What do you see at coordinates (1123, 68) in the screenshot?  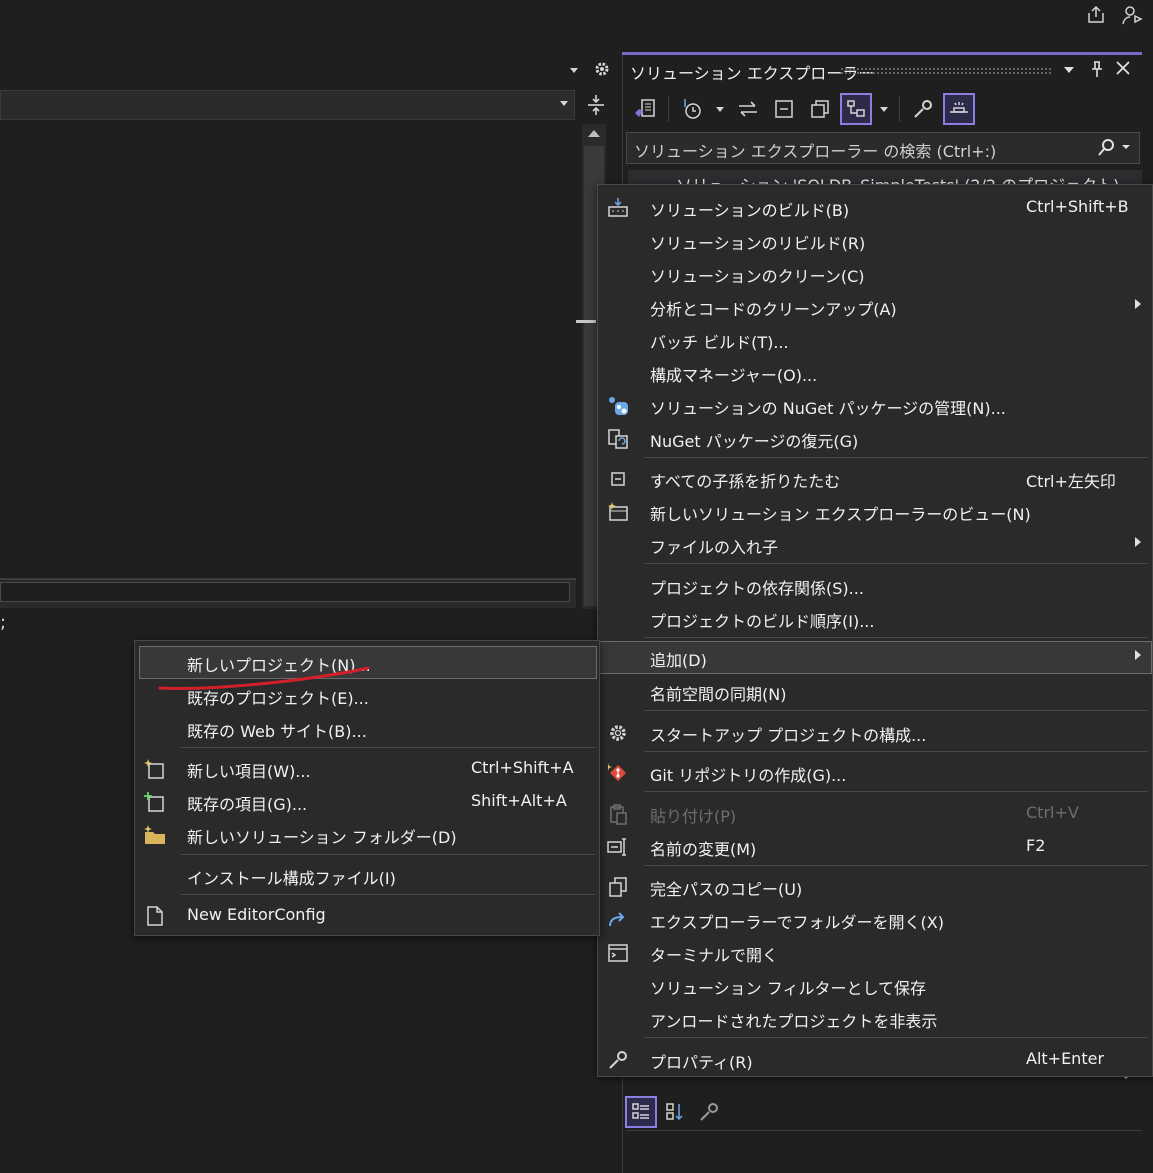 I see `close-icon` at bounding box center [1123, 68].